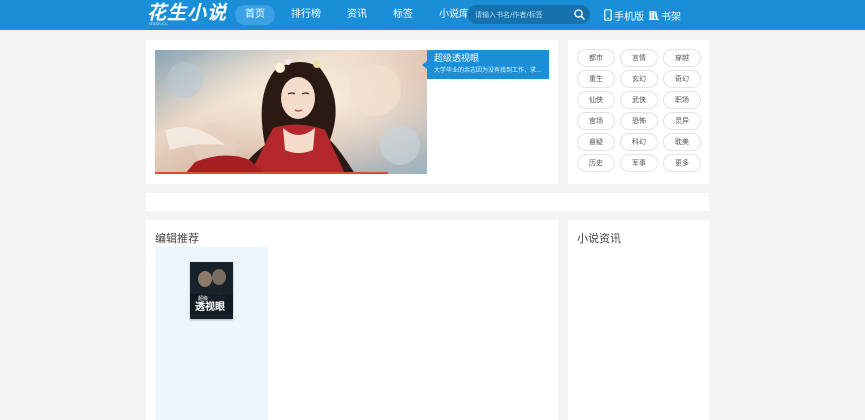  What do you see at coordinates (159, 23) in the screenshot?
I see `logo-subtext: HSXS.CC` at bounding box center [159, 23].